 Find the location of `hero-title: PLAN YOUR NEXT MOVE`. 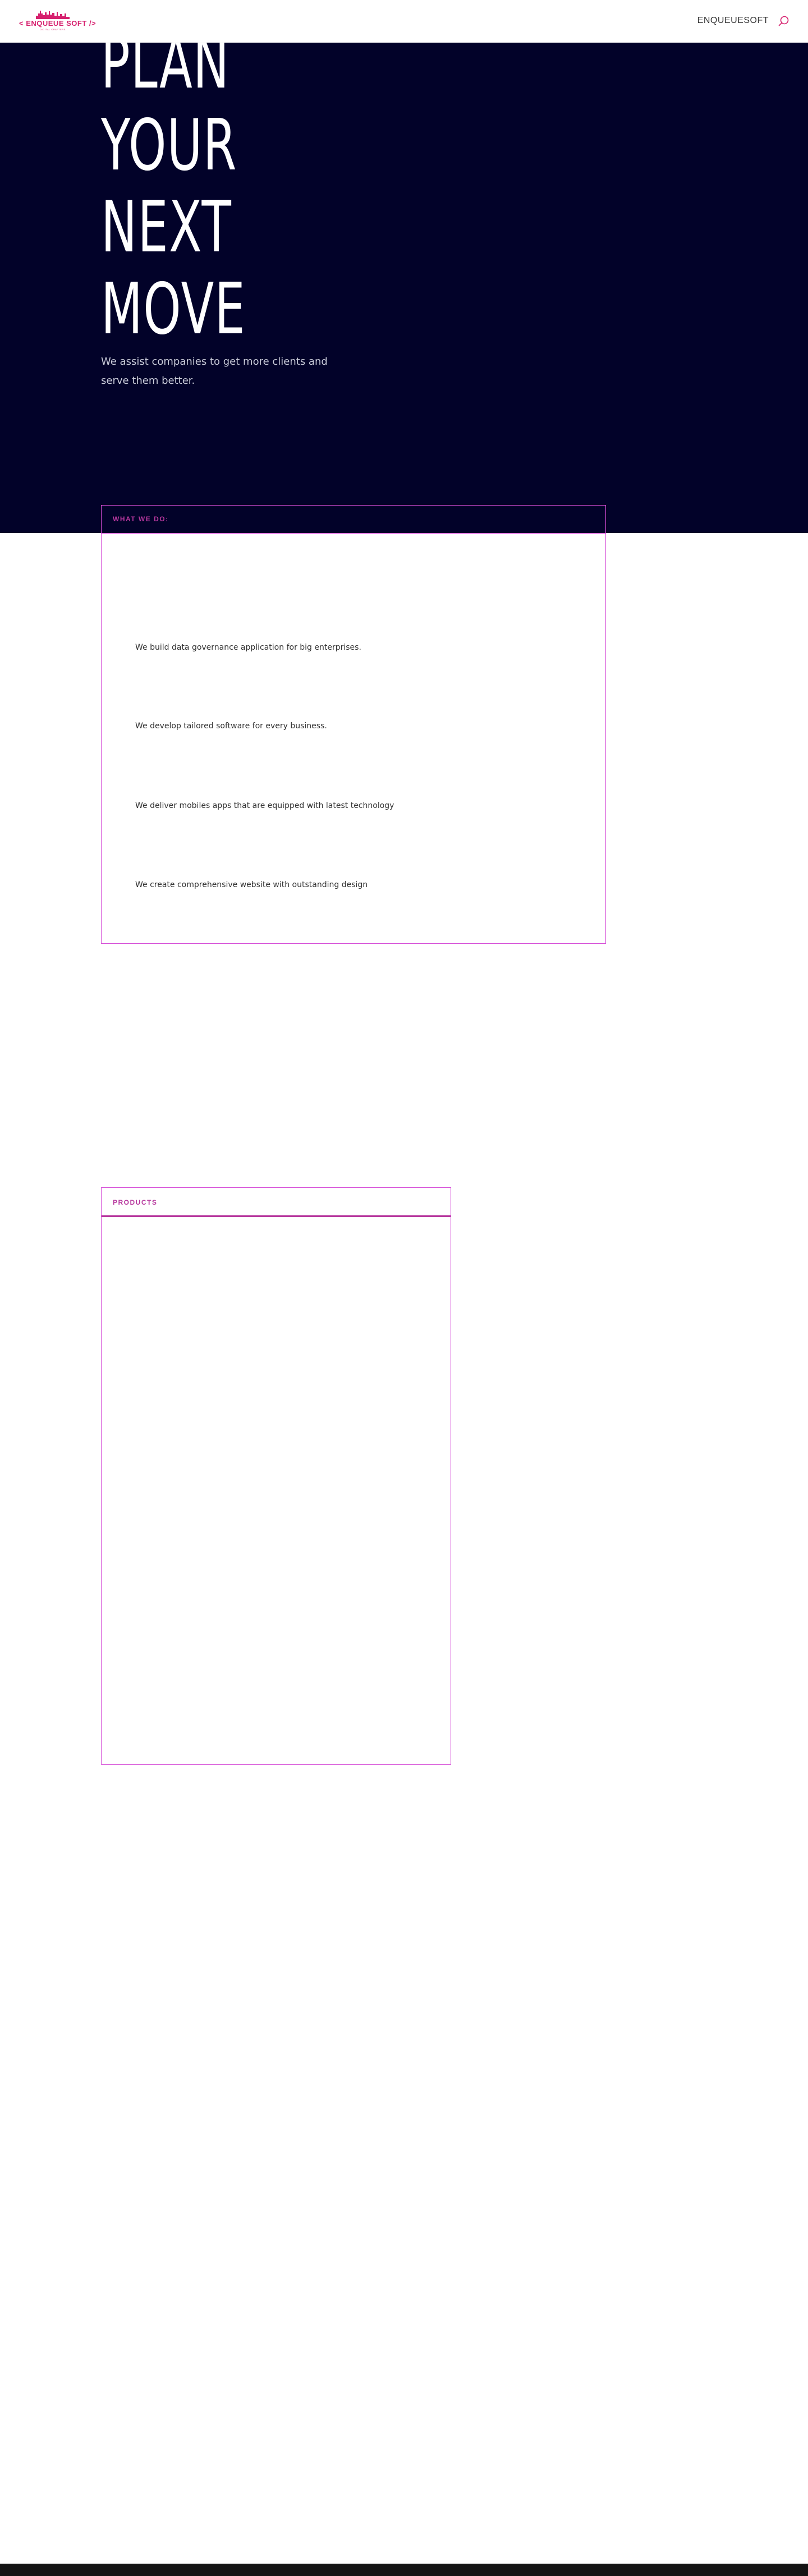

hero-title: PLAN YOUR NEXT MOVE is located at coordinates (196, 196).